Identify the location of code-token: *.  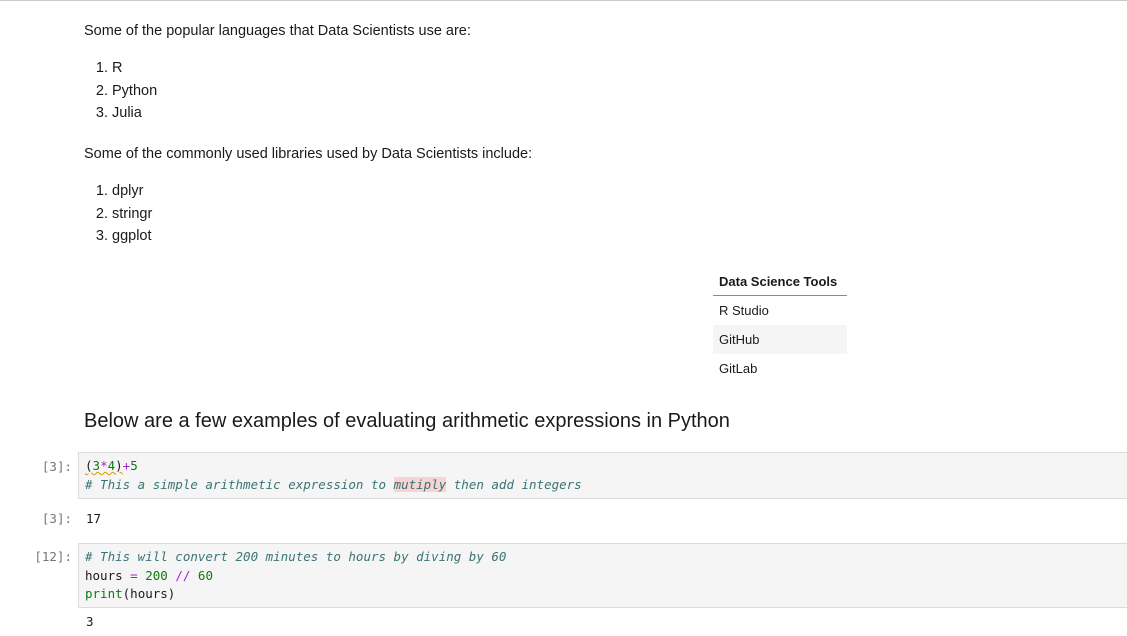
(104, 465).